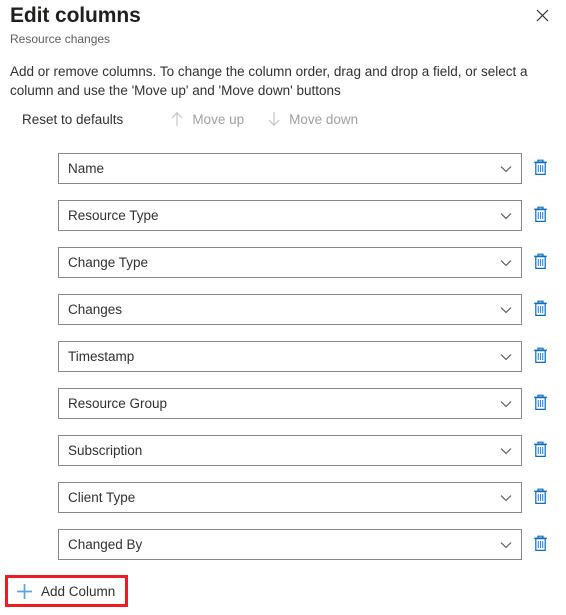  I want to click on page-title: Edit columns, so click(75, 15).